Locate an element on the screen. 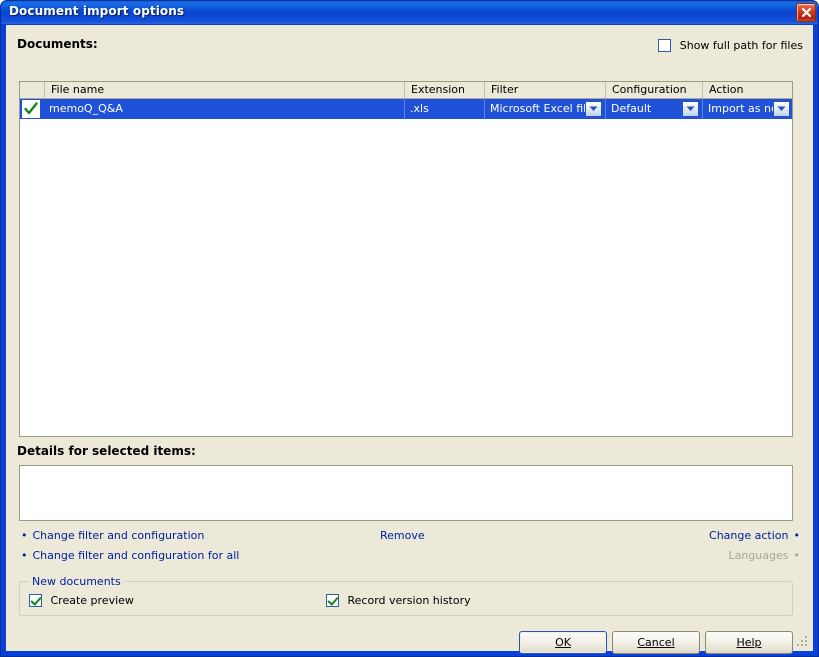 This screenshot has height=657, width=819. cancel-button: Cancel is located at coordinates (656, 642).